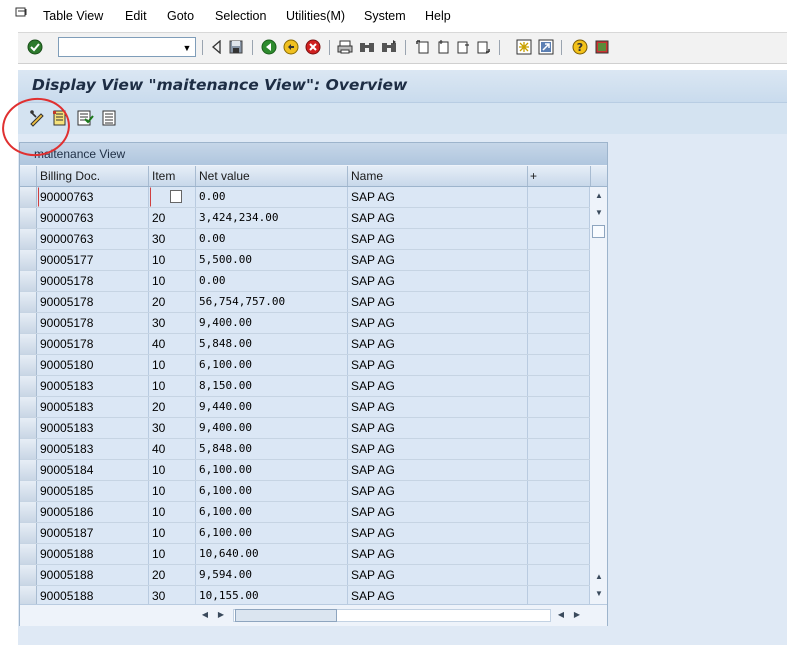  Describe the element at coordinates (272, 554) in the screenshot. I see `cell-net-value: 10,640.00` at that location.